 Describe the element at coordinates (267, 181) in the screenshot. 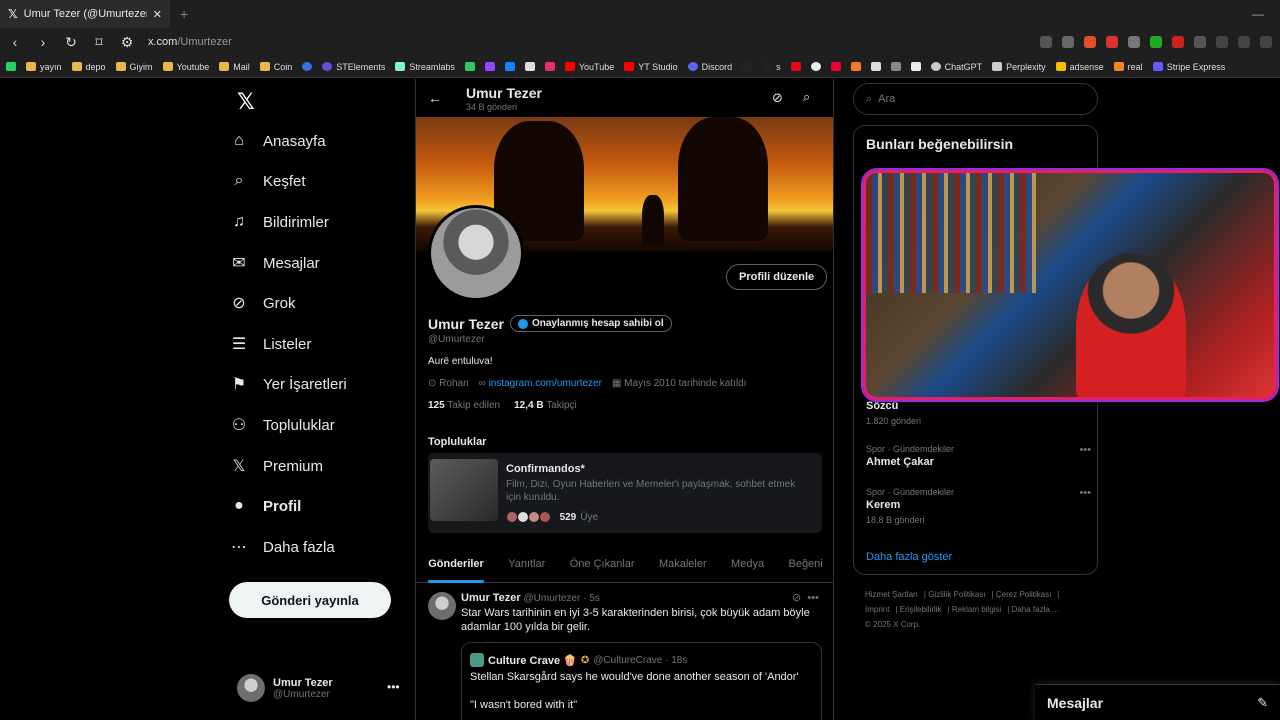

I see `nav-explore: ⌕ Keşfet` at that location.